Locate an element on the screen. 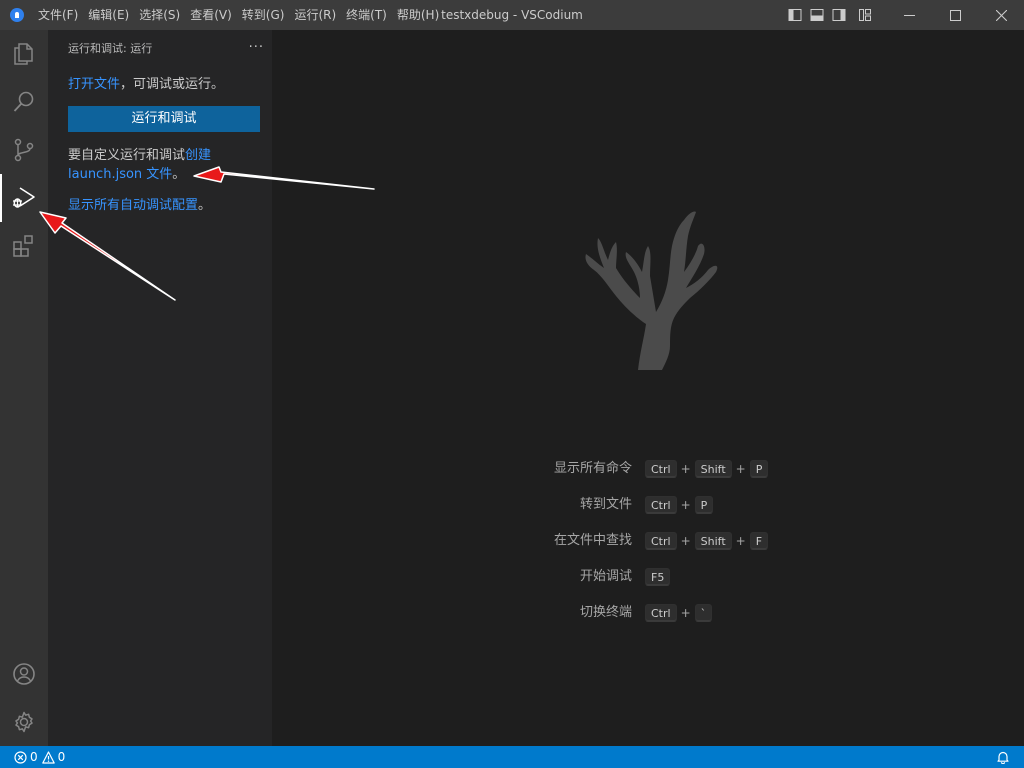 The image size is (1024, 768). open-file-paragraph: 打开文件，可调试或运行。 is located at coordinates (164, 84).